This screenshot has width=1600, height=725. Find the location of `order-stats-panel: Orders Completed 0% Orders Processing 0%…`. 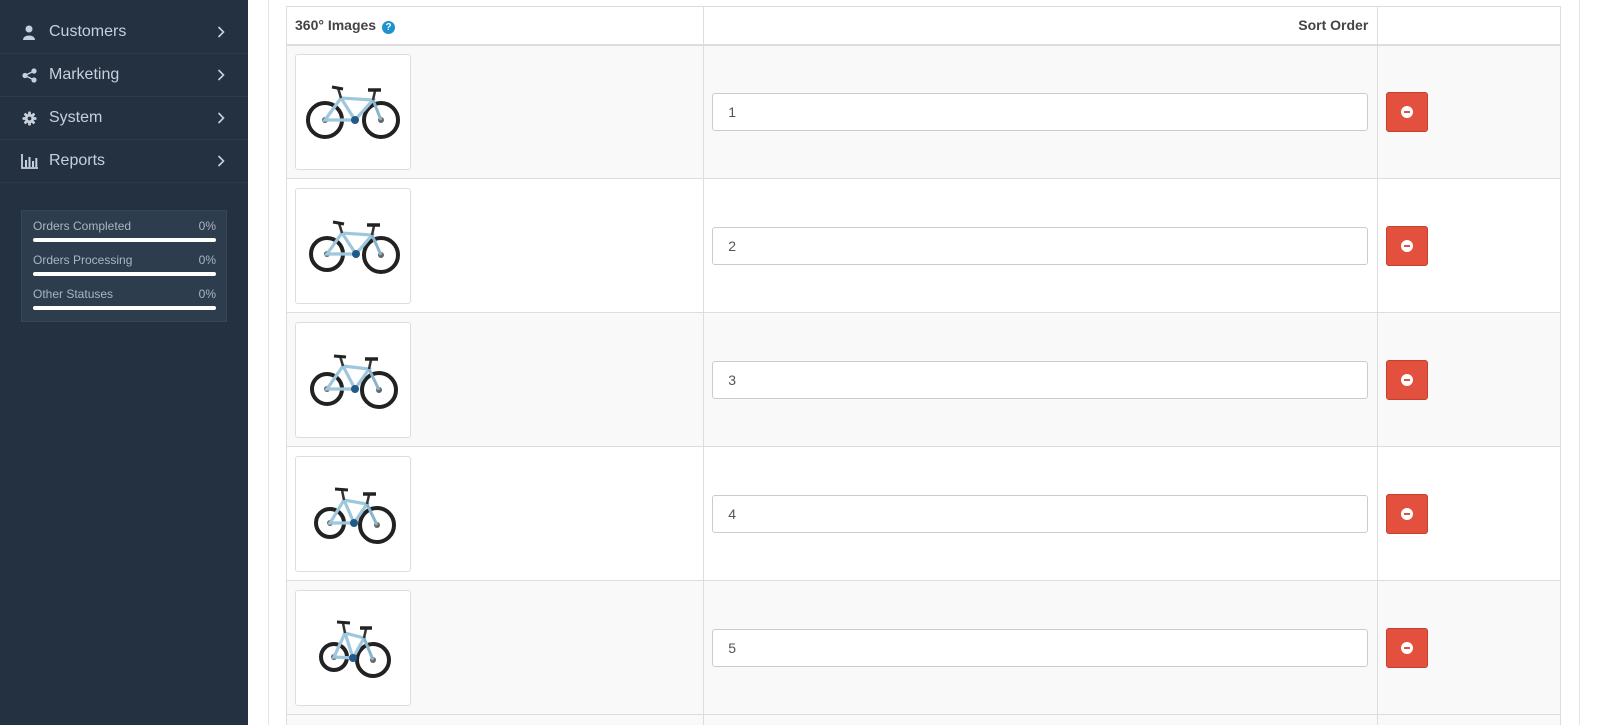

order-stats-panel: Orders Completed 0% Orders Processing 0%… is located at coordinates (124, 266).